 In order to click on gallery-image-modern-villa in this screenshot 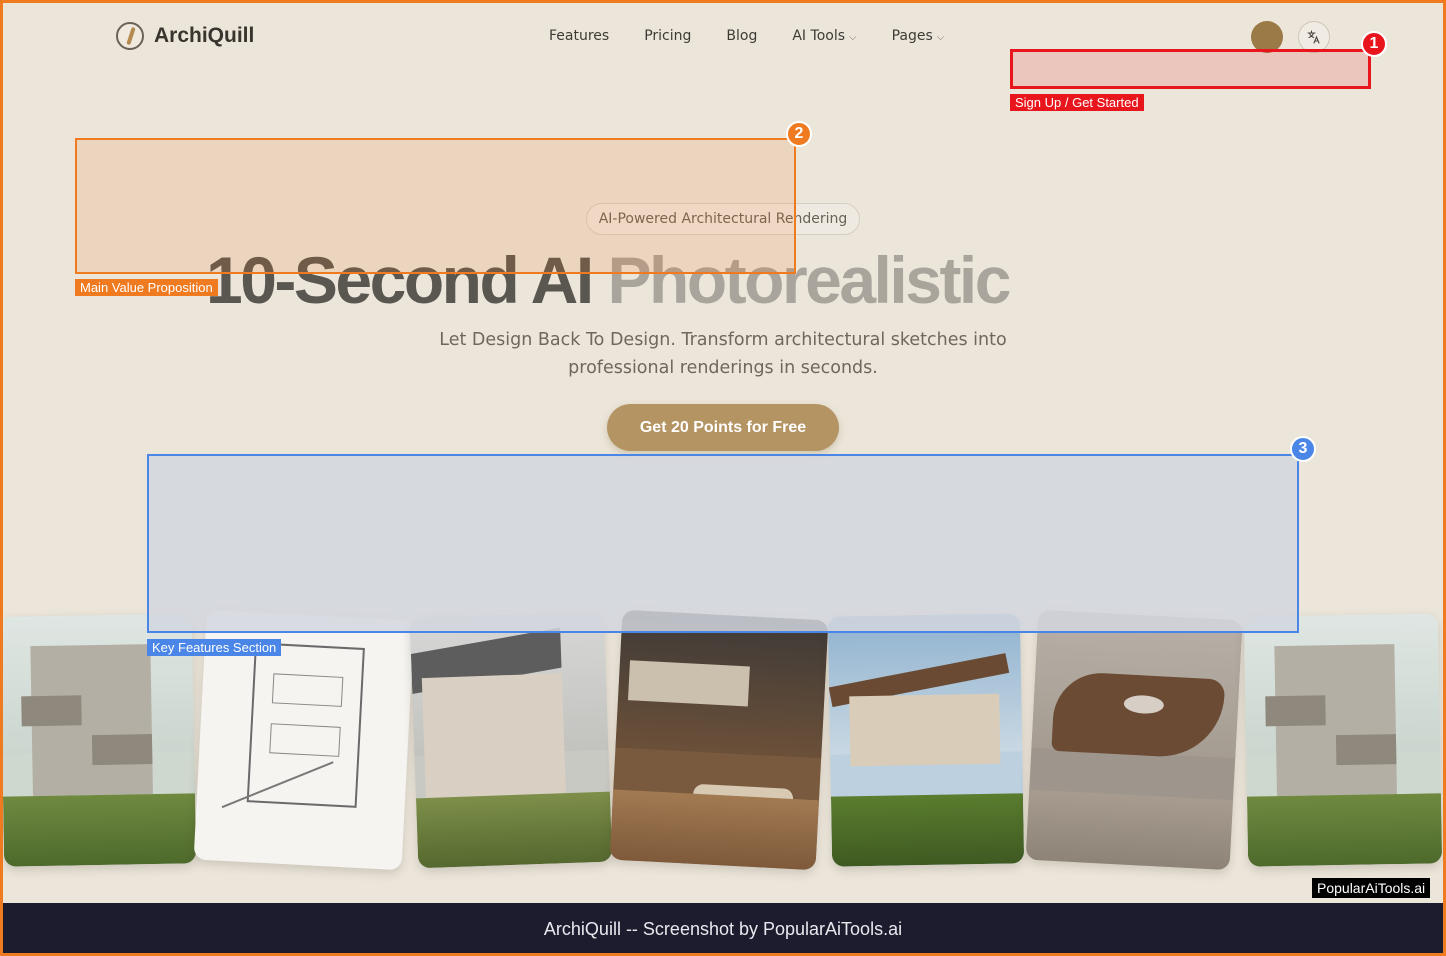, I will do `click(926, 740)`.